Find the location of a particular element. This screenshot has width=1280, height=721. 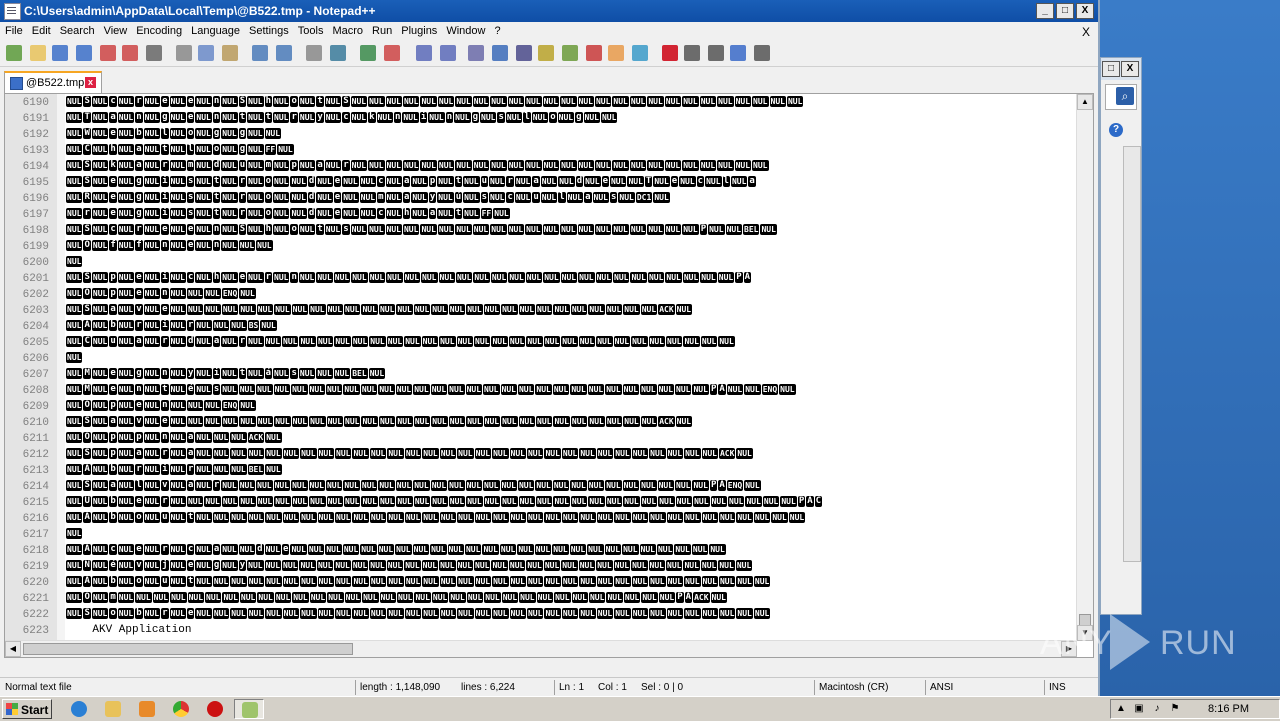

record-macro-icon is located at coordinates (670, 53).